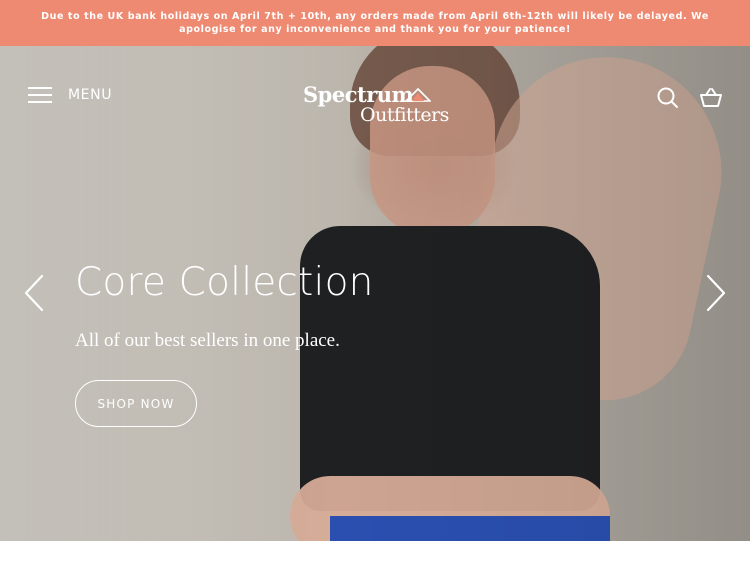  Describe the element at coordinates (207, 340) in the screenshot. I see `hero-subtitle: All of our best sellers in one place.` at that location.